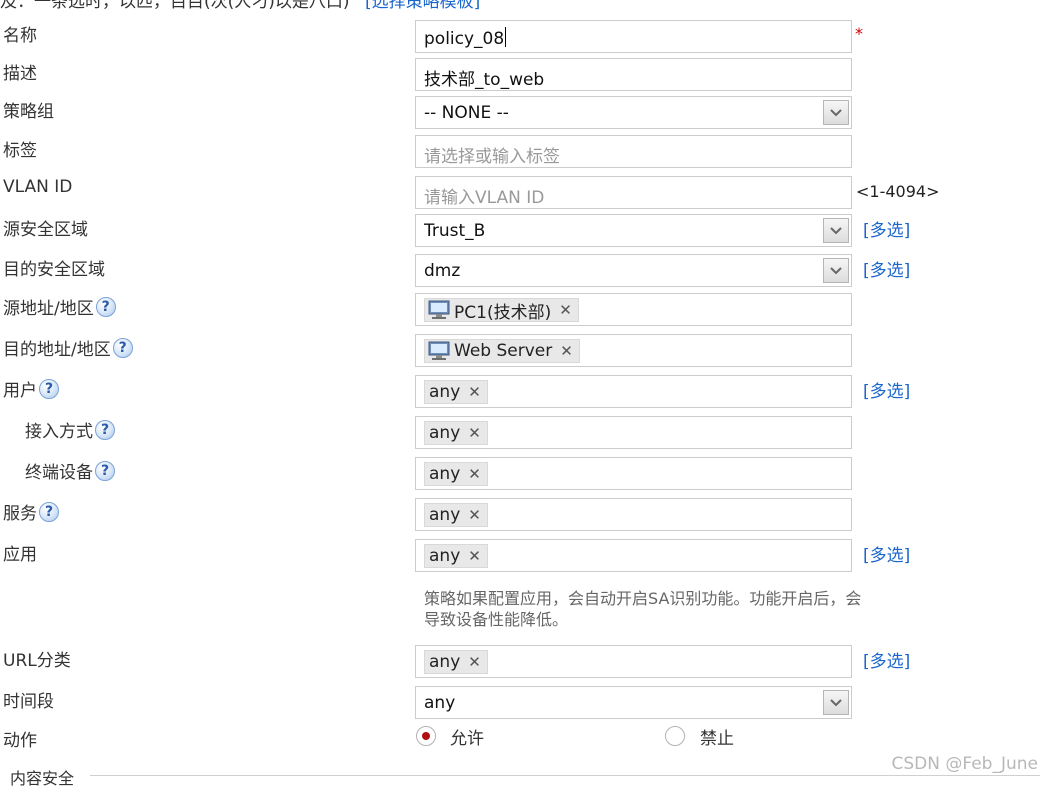 The height and width of the screenshot is (789, 1042). I want to click on app-note: 策略如果配置应用，会自动开启SA识别功能。功能开启后，会导致设备性能降低。, so click(643, 609).